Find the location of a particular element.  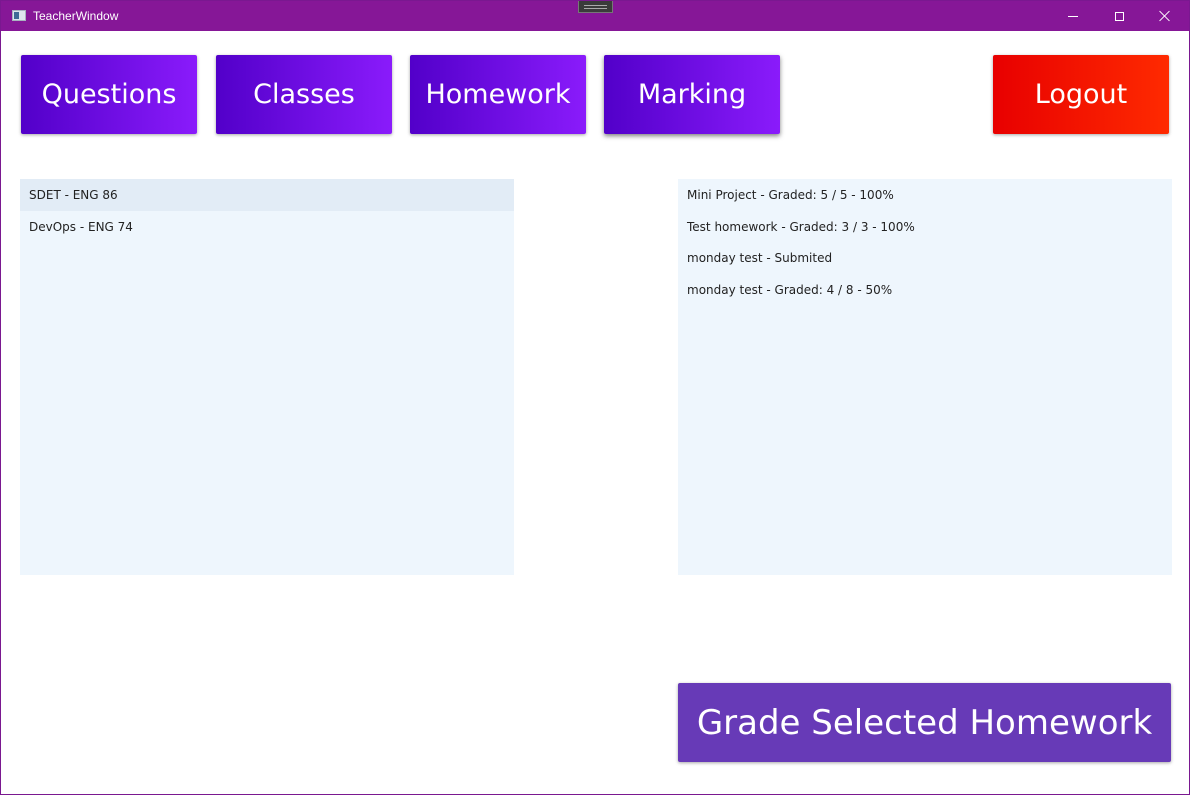

minimize-button is located at coordinates (1073, 16).